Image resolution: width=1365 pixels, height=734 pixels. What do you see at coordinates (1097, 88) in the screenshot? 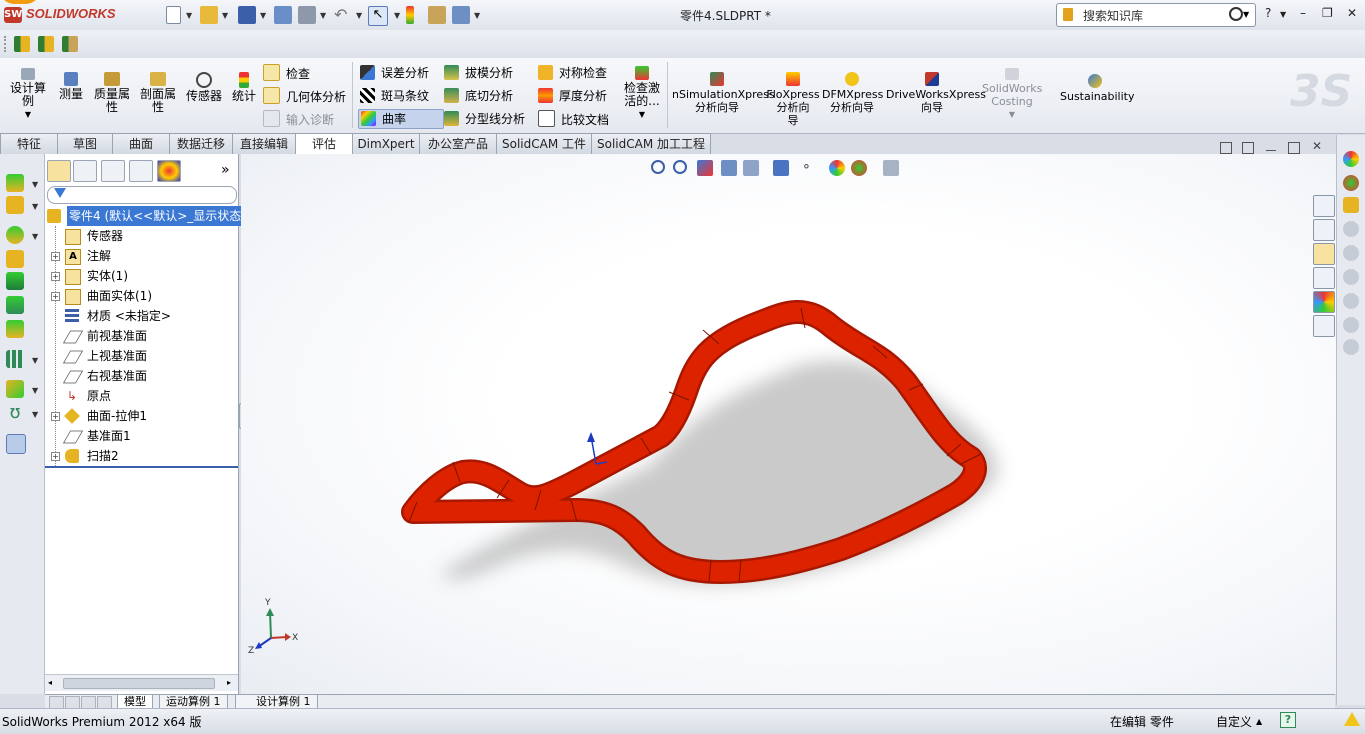
I see `sustainability-button: Sustainability` at bounding box center [1097, 88].